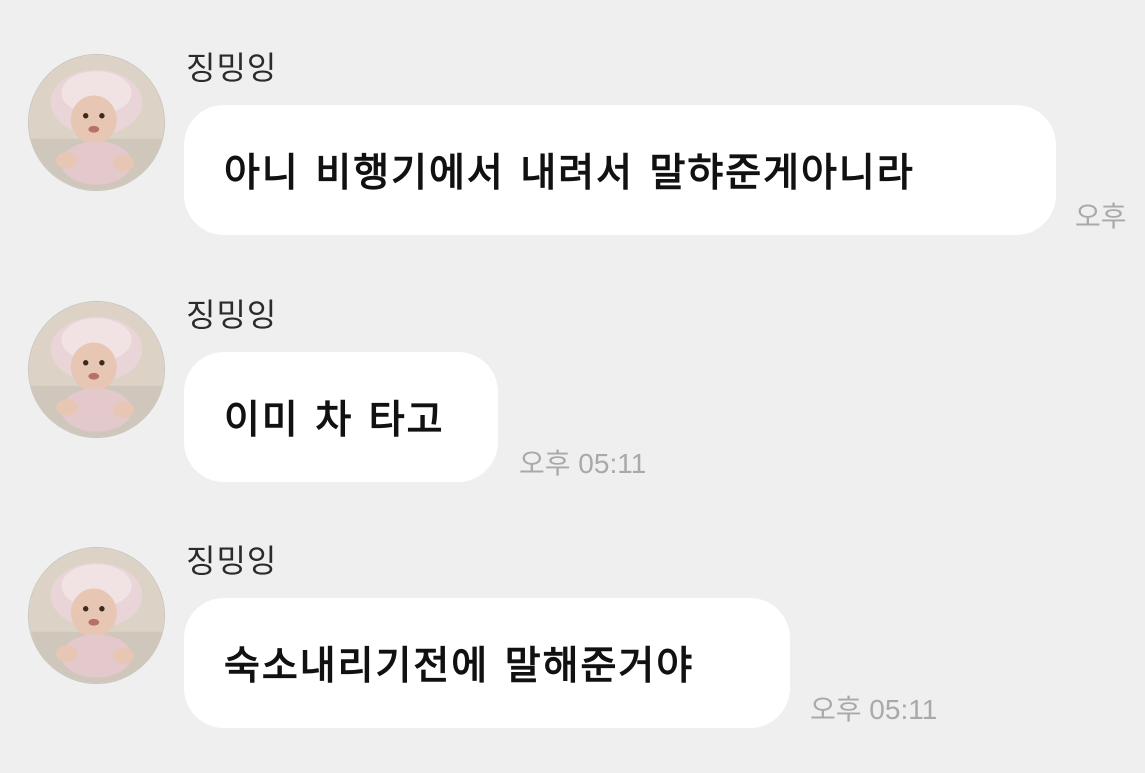 This screenshot has height=773, width=1145. I want to click on message-text: 아니 비행기에서 내려서 말햐준게아니라, so click(569, 173).